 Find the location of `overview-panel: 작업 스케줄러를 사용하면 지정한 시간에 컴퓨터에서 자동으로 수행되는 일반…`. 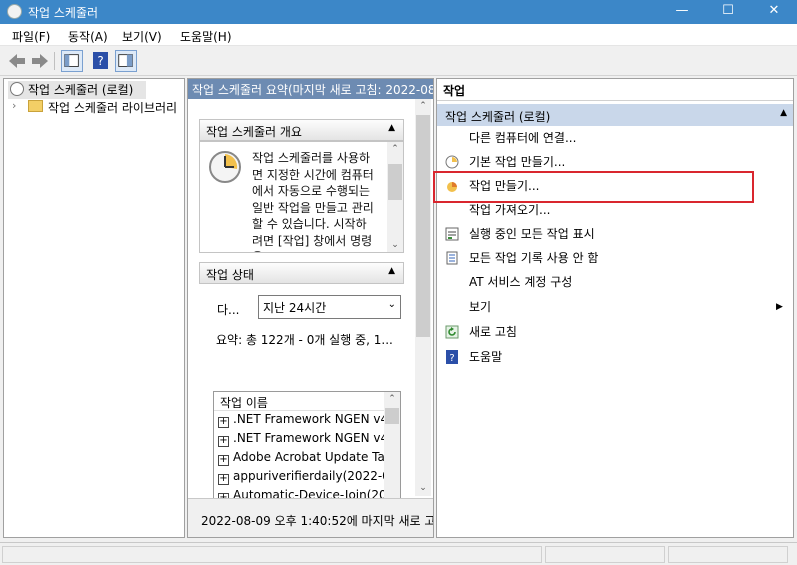

overview-panel: 작업 스케줄러를 사용하면 지정한 시간에 컴퓨터에서 자동으로 수행되는 일반… is located at coordinates (301, 197).